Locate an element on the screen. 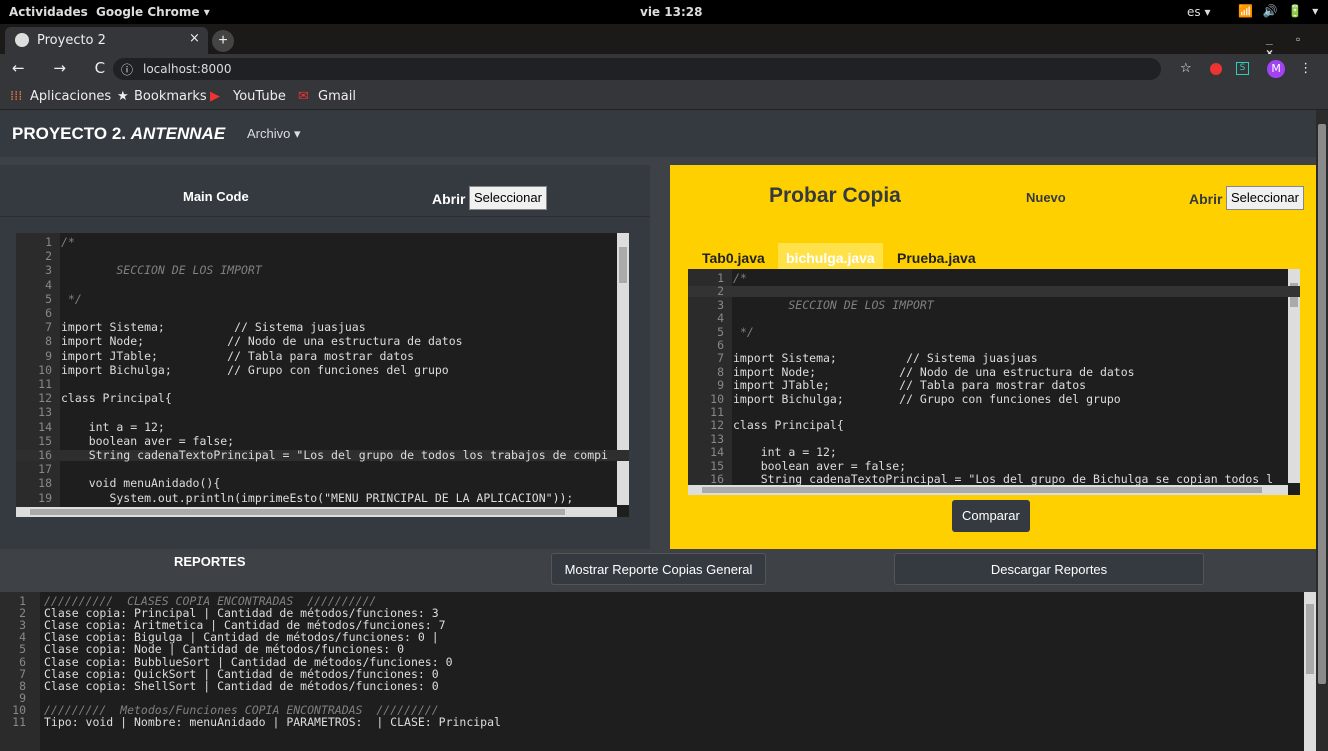  editor-line: 18 void menuAnidado(){ is located at coordinates (322, 483).